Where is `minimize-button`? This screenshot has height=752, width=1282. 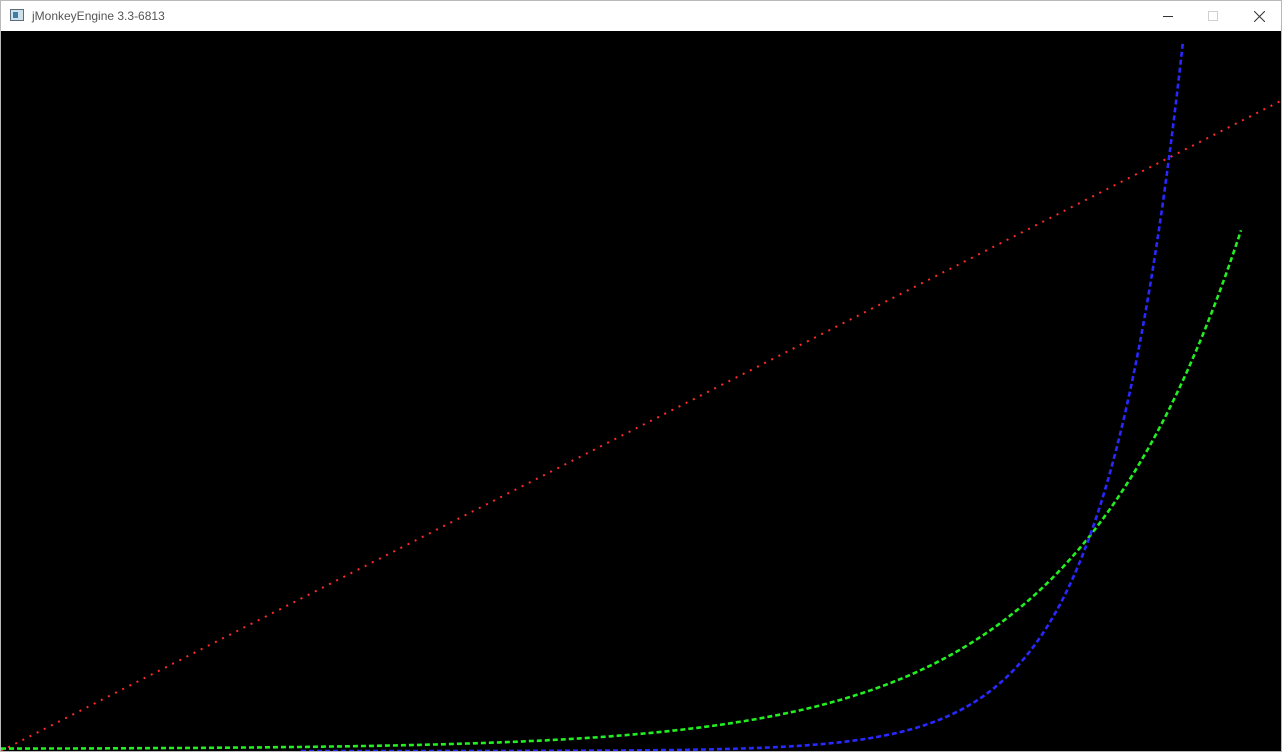
minimize-button is located at coordinates (1168, 16).